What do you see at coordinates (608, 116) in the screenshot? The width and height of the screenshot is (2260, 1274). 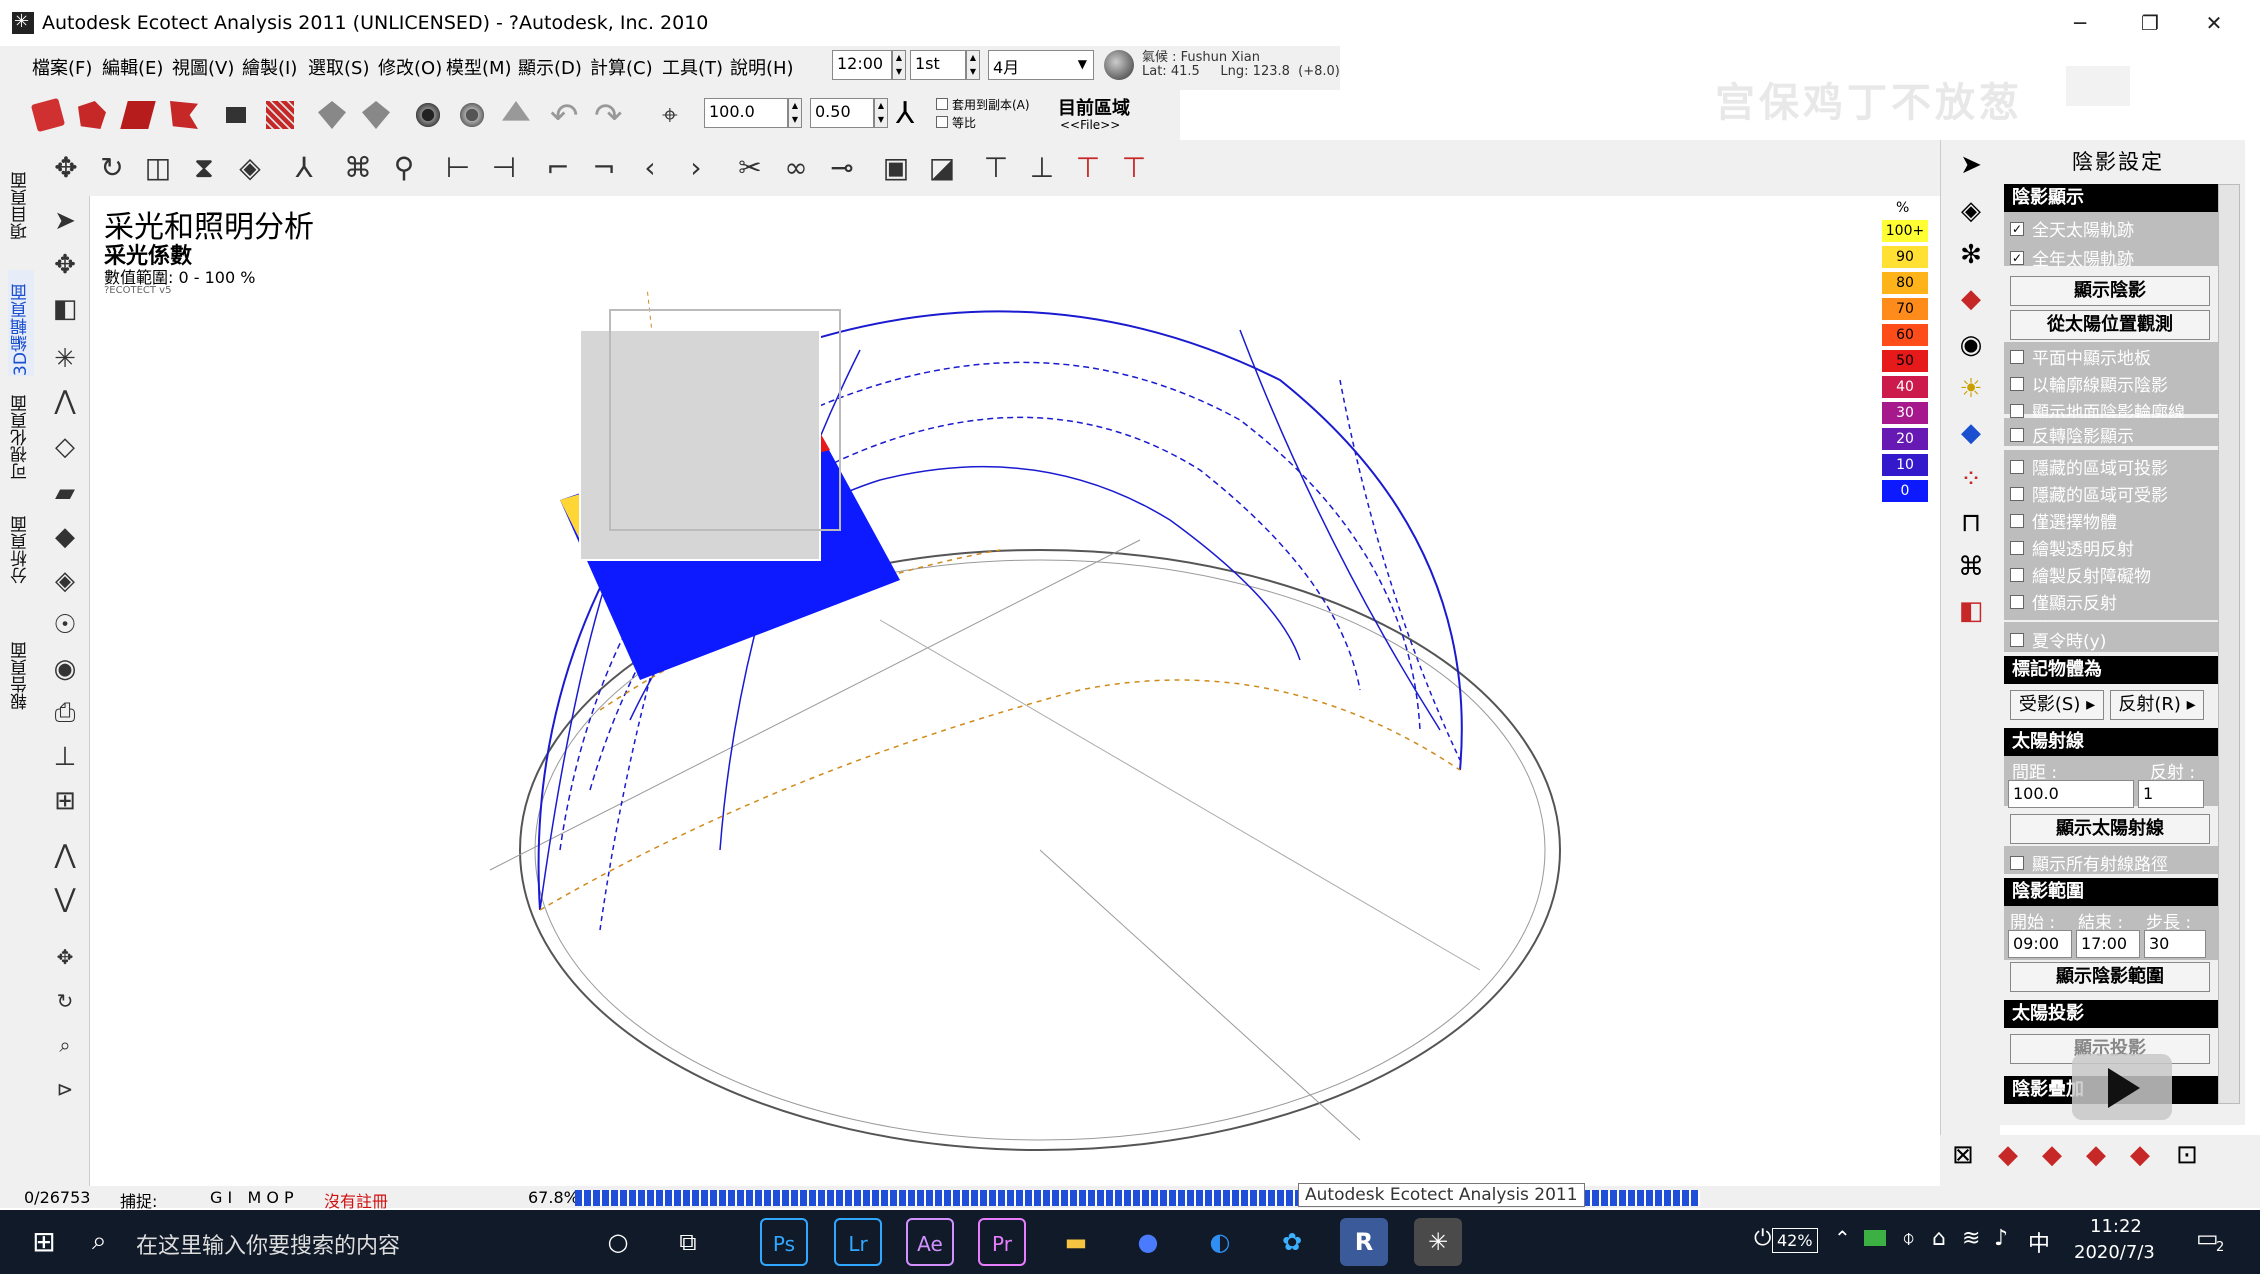 I see `redo-icon: ↷` at bounding box center [608, 116].